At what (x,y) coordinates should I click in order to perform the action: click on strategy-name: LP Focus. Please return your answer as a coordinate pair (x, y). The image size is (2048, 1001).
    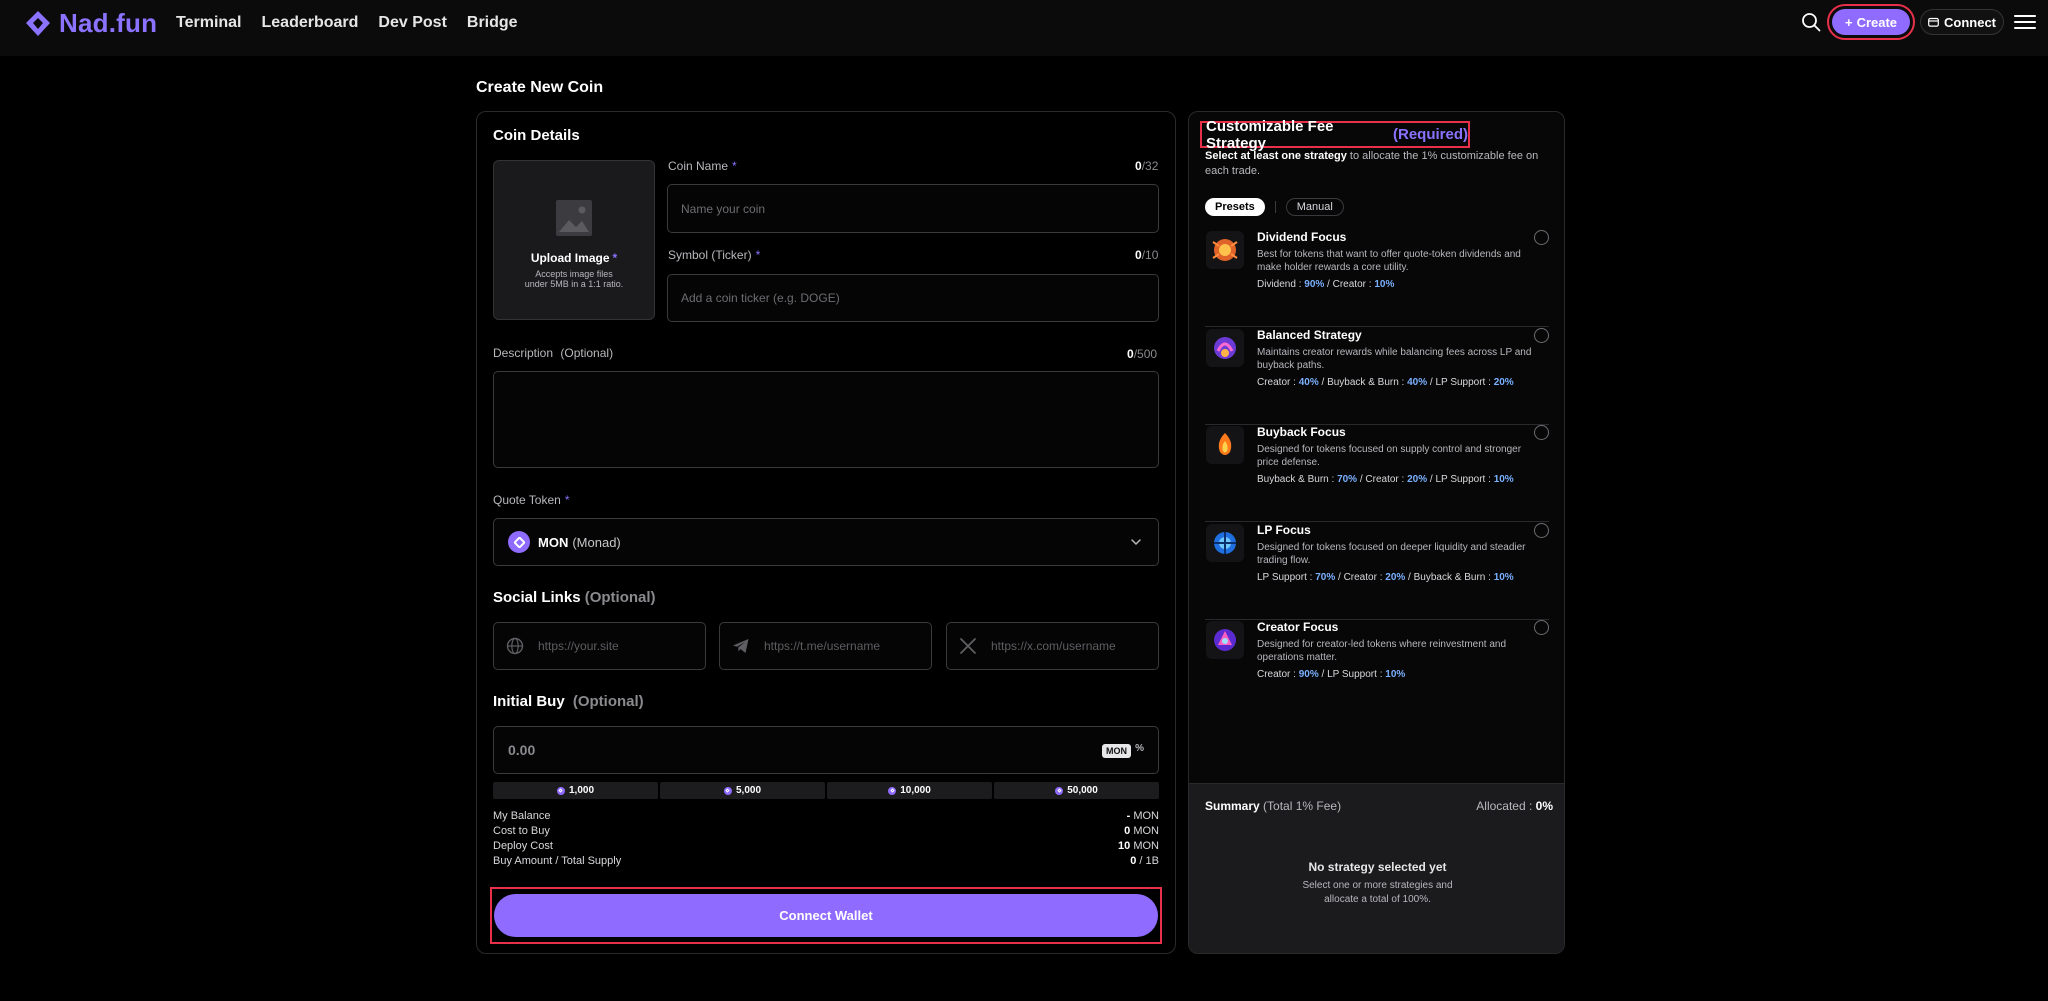
    Looking at the image, I should click on (1284, 530).